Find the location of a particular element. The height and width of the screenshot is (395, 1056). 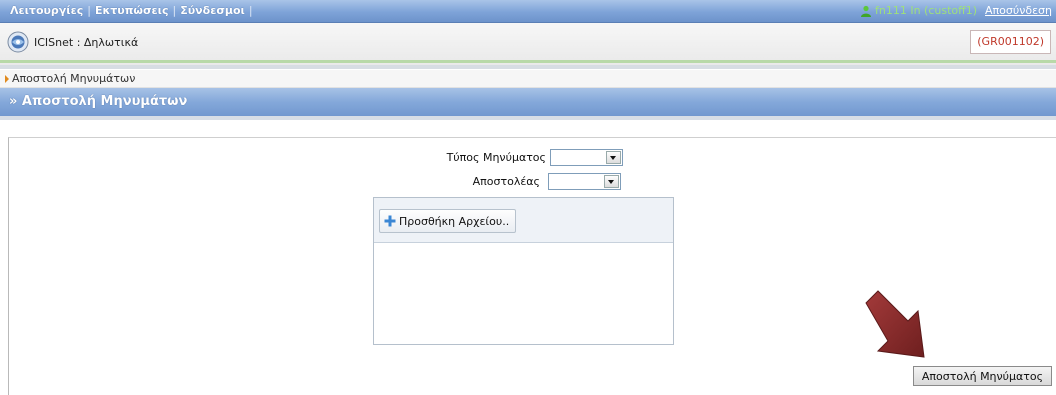

upload-toolbar: Προσθήκη Αρχείου.. is located at coordinates (523, 220).